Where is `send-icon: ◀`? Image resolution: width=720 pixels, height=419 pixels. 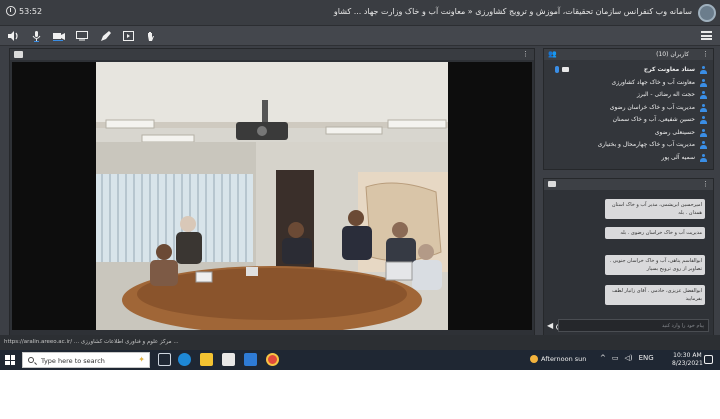
send-icon: ◀ is located at coordinates (550, 325).